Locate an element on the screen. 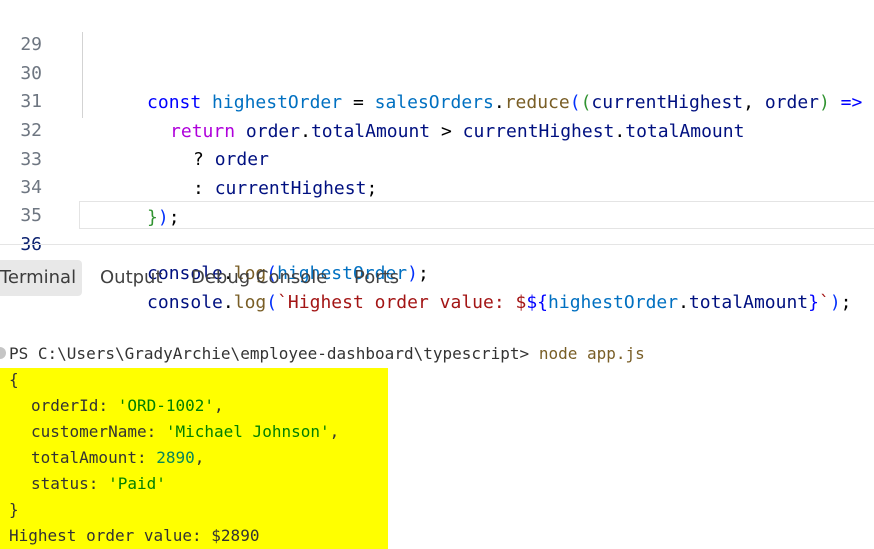  output-value: 2890 is located at coordinates (175, 457).